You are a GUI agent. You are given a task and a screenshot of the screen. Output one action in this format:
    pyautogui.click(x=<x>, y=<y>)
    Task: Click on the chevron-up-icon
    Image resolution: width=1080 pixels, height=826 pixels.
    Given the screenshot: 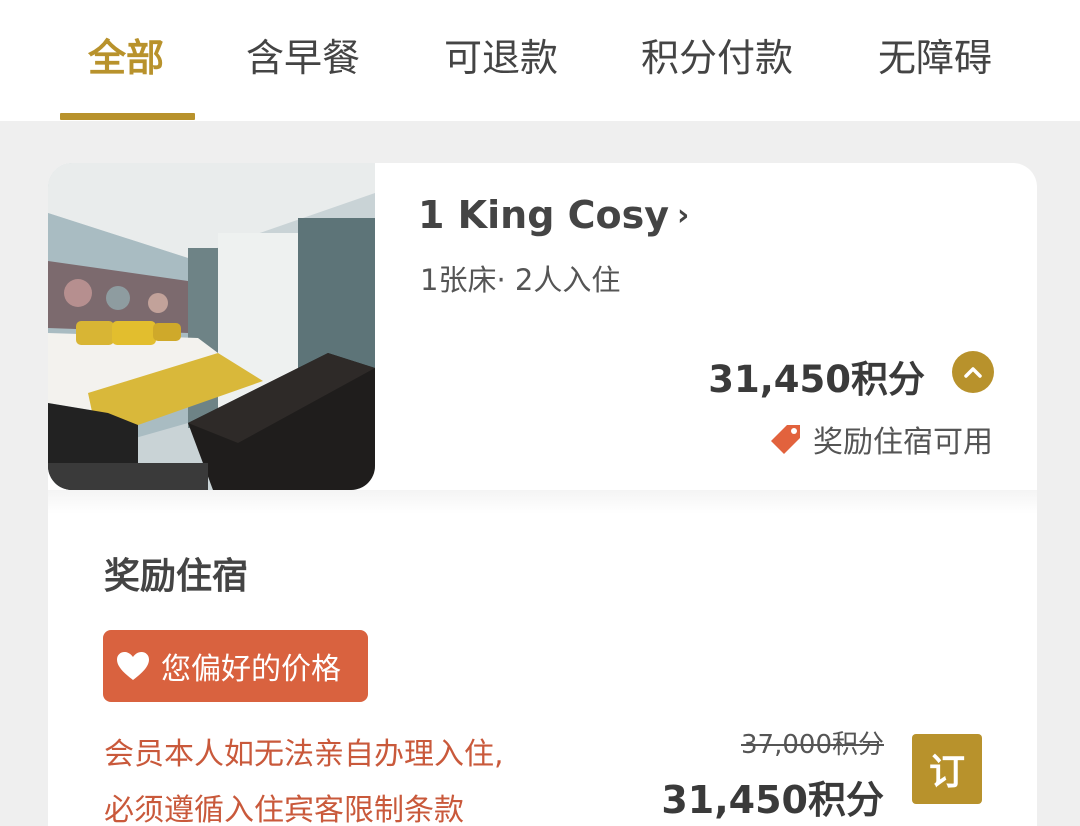 What is the action you would take?
    pyautogui.click(x=973, y=372)
    